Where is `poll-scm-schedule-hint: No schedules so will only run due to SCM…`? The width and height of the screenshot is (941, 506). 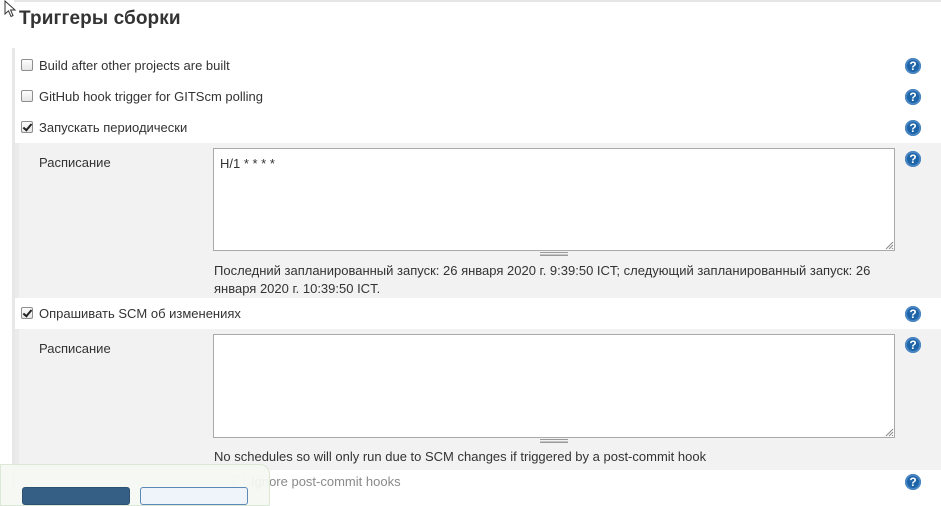
poll-scm-schedule-hint: No schedules so will only run due to SCM… is located at coordinates (460, 456).